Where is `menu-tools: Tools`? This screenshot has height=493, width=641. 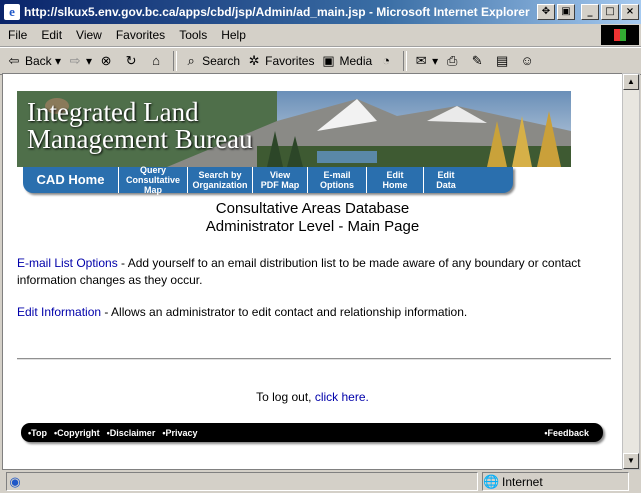
menu-tools: Tools is located at coordinates (192, 35).